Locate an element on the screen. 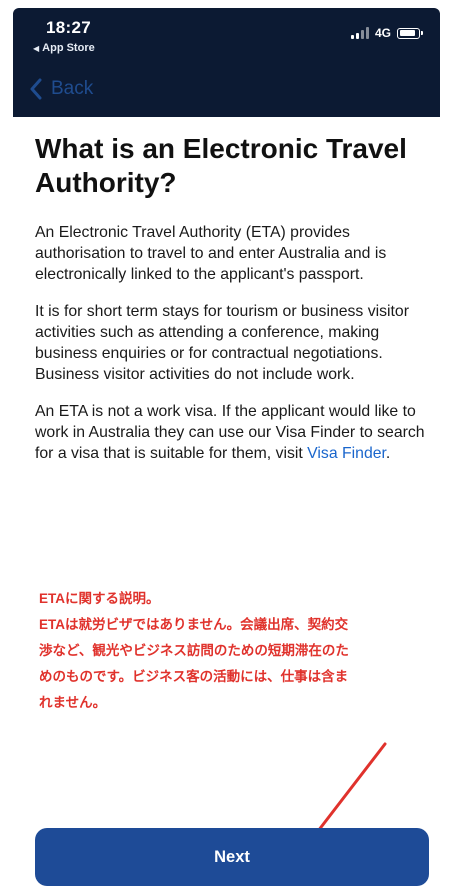 This screenshot has width=451, height=886. annotation-line: めのものです。ビジネス客の活動には、仕事は含ま is located at coordinates (194, 676).